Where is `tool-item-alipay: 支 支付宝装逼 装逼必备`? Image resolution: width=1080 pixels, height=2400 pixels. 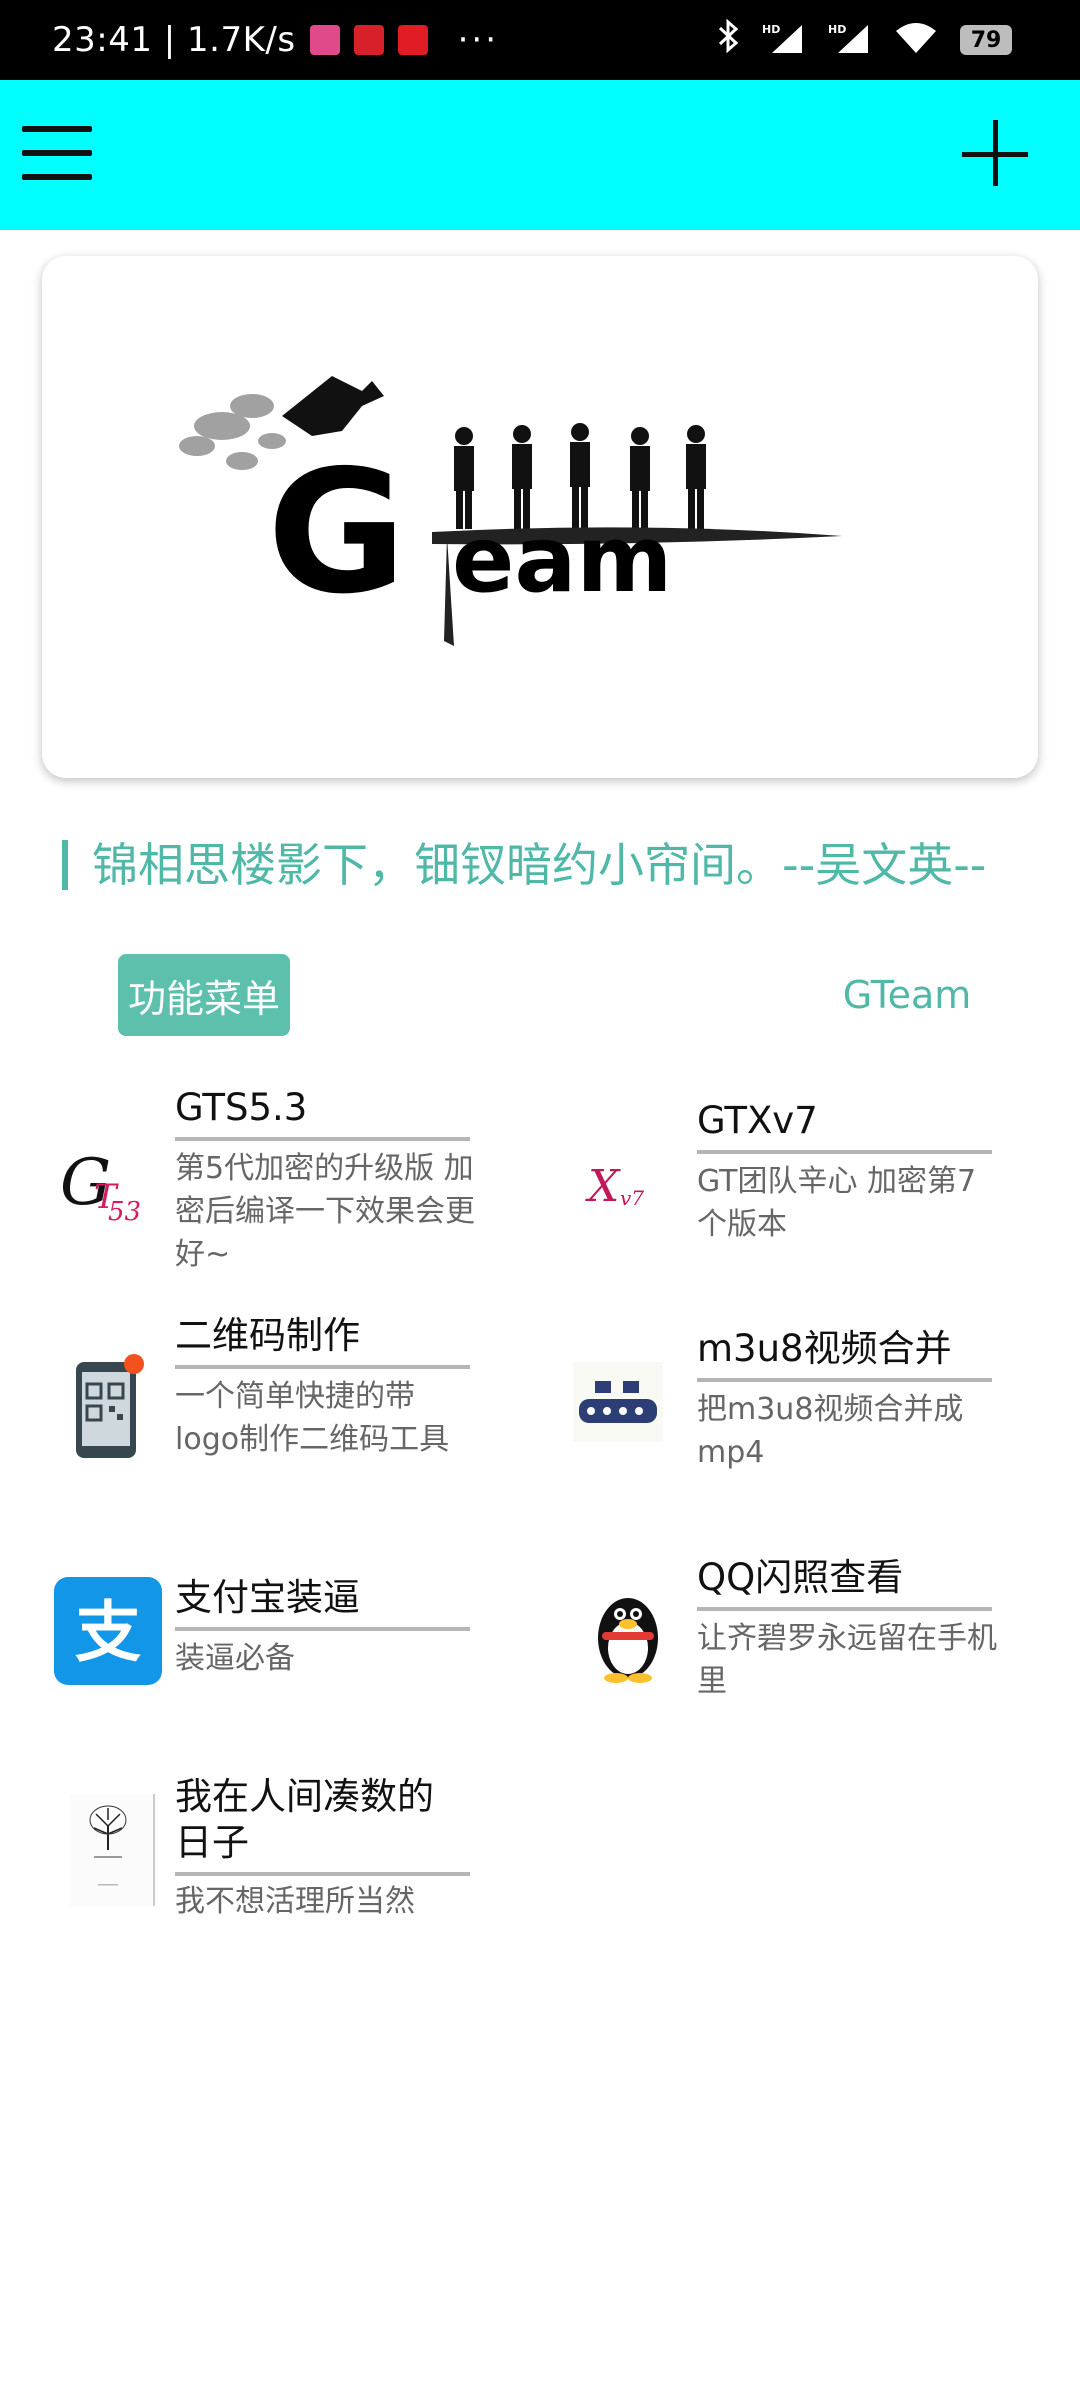
tool-item-alipay: 支 支付宝装逼 装逼必备 is located at coordinates (280, 1675).